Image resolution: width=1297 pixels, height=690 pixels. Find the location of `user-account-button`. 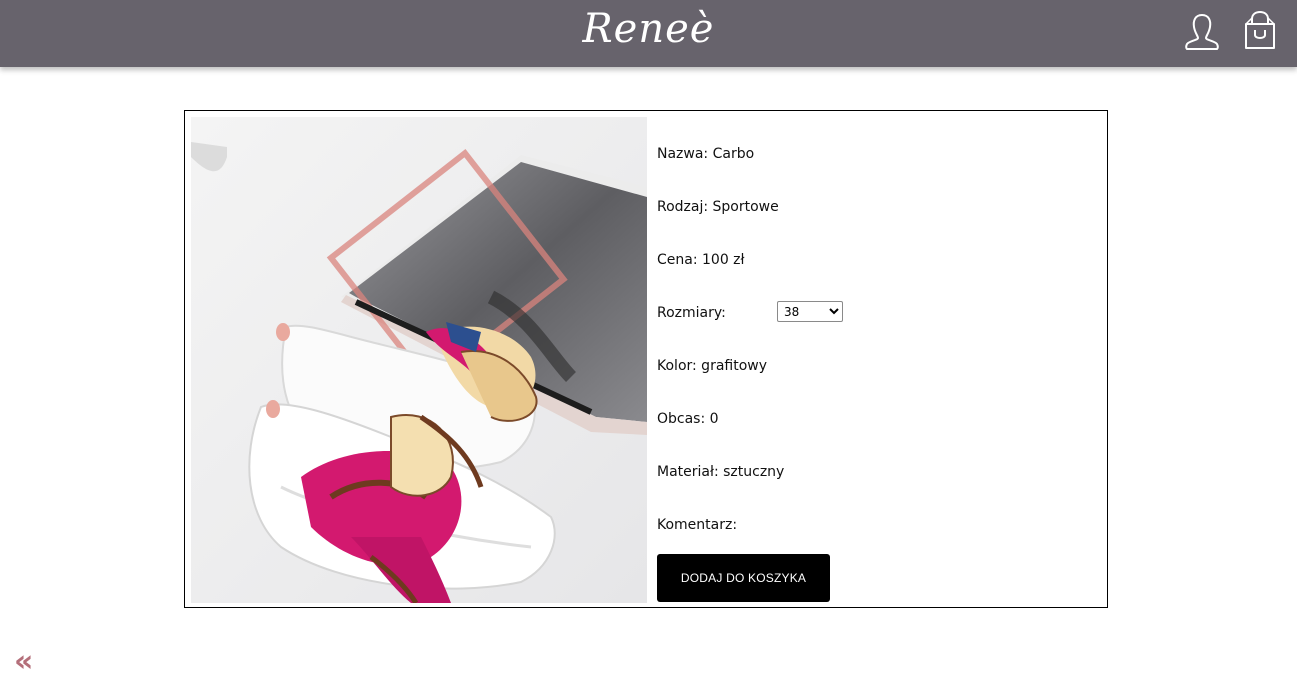

user-account-button is located at coordinates (1202, 32).